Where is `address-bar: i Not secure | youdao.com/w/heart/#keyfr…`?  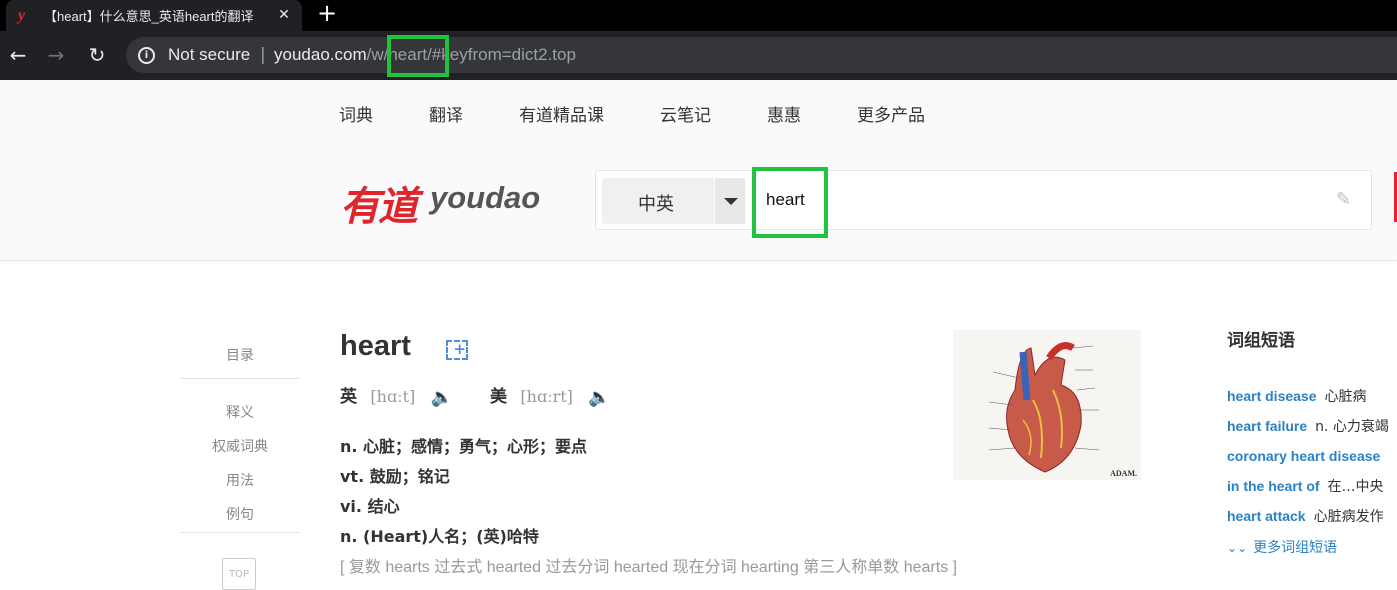 address-bar: i Not secure | youdao.com/w/heart/#keyfr… is located at coordinates (761, 55).